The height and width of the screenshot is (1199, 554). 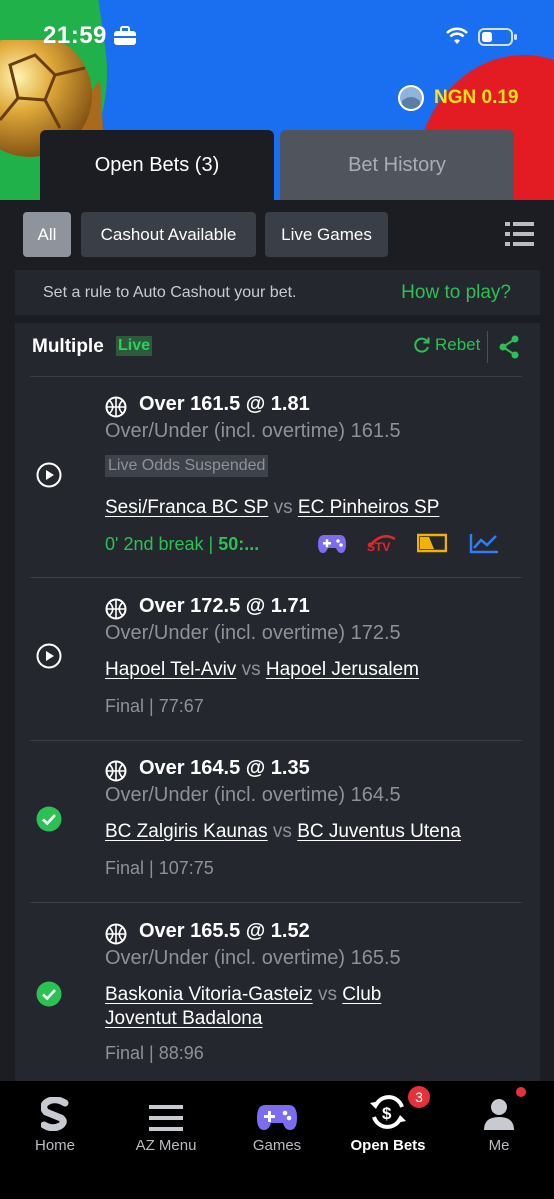 I want to click on away-team: BC Juventus Utena, so click(x=379, y=831).